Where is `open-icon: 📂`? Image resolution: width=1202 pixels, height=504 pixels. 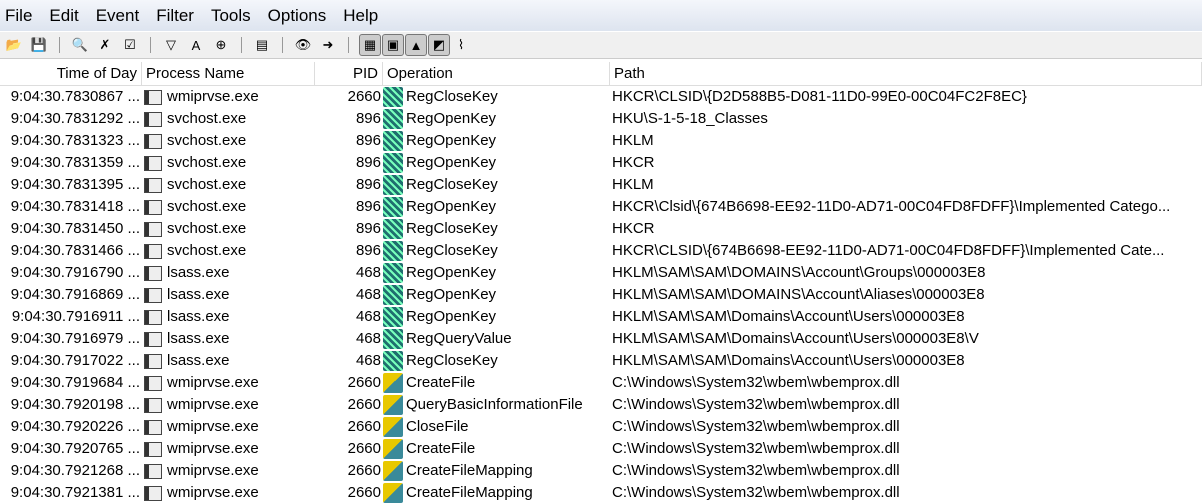
open-icon: 📂 is located at coordinates (14, 45).